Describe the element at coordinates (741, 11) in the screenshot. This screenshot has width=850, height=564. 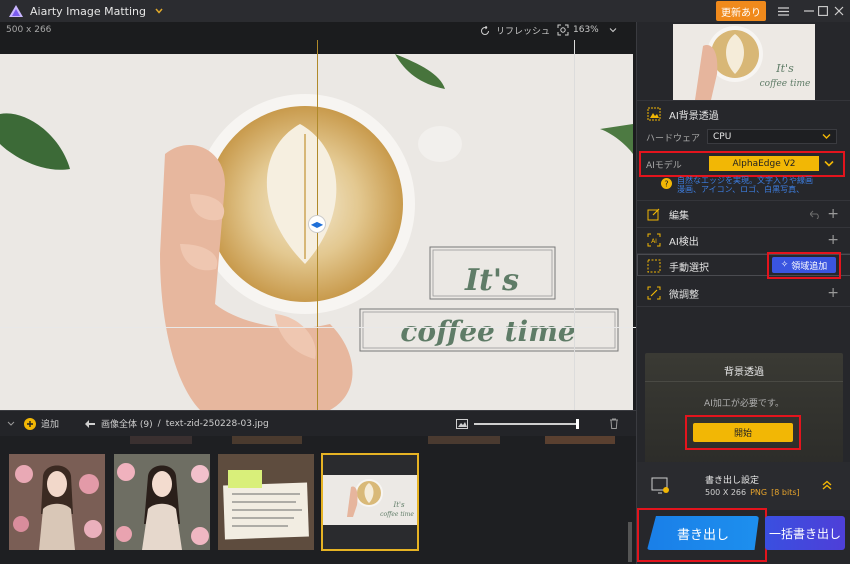
I see `update-available-button: 更新あり` at that location.